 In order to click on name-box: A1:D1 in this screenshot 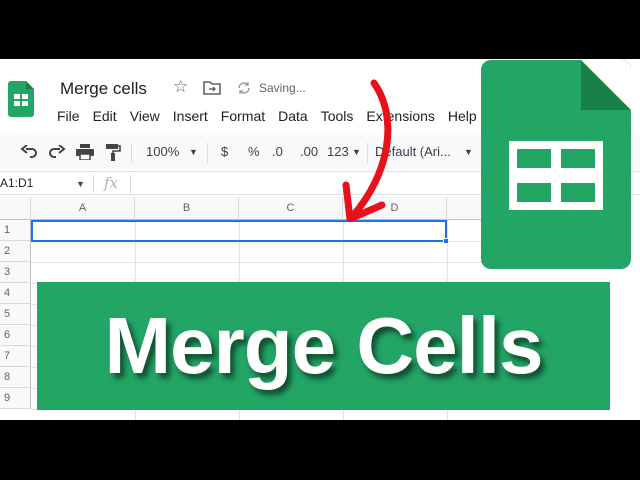, I will do `click(16, 183)`.